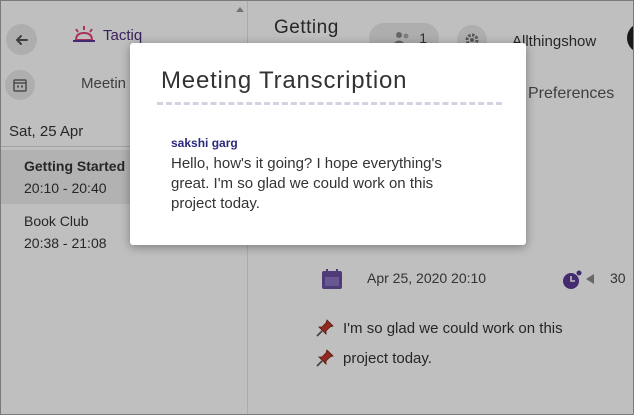  I want to click on modal-divider, so click(329, 103).